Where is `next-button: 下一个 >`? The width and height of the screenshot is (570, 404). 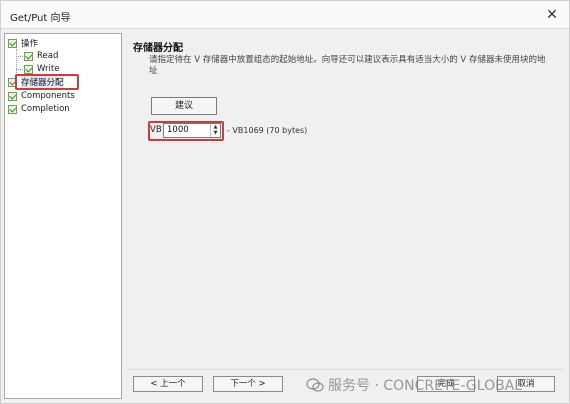
next-button: 下一个 > is located at coordinates (248, 384).